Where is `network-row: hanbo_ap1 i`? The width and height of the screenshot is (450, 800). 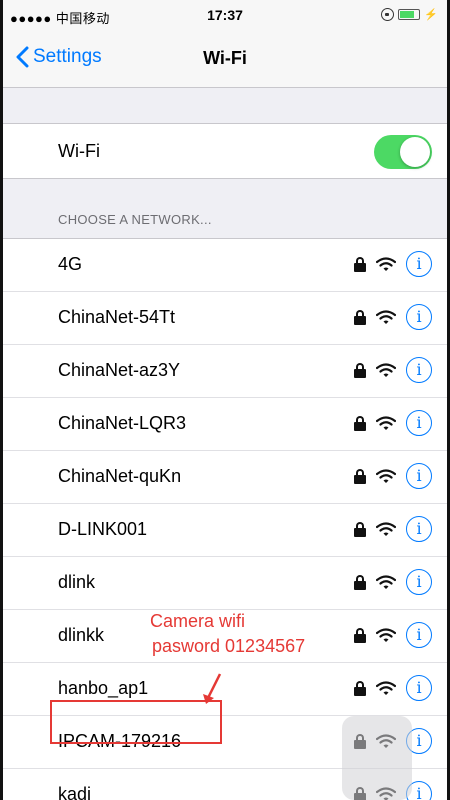 network-row: hanbo_ap1 i is located at coordinates (225, 689).